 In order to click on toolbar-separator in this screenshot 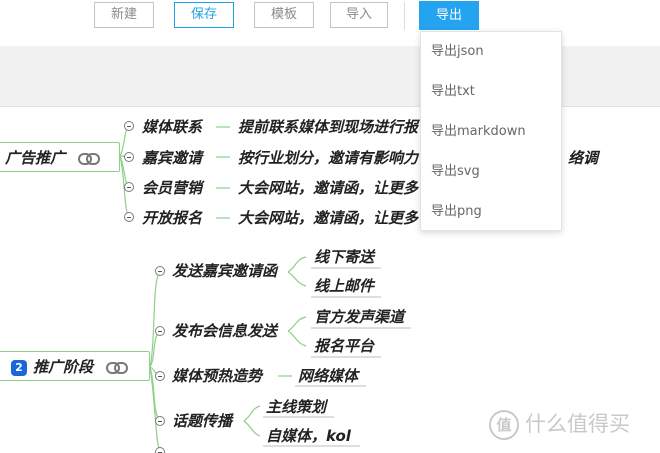, I will do `click(404, 16)`.